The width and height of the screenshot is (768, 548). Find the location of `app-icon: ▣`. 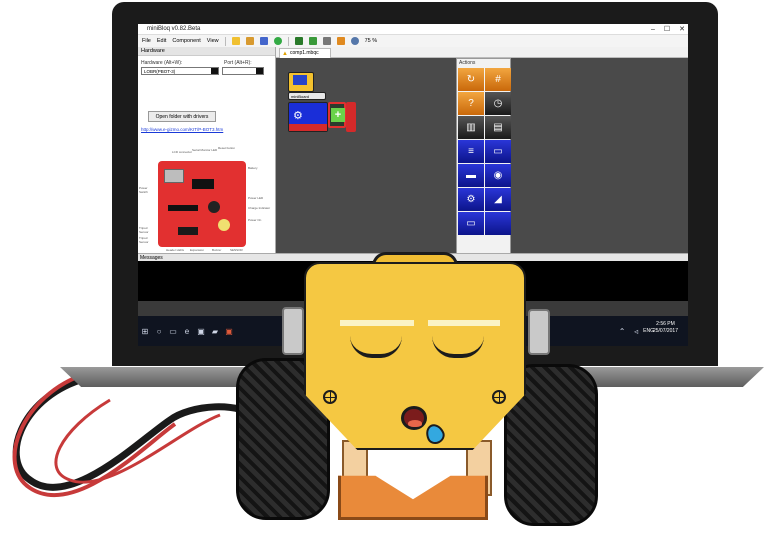

app-icon: ▣ is located at coordinates (229, 331).